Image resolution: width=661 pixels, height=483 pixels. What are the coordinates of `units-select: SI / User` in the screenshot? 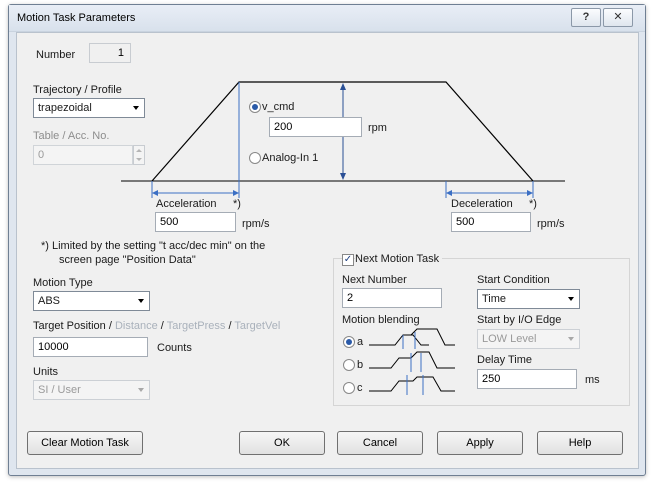 It's located at (91, 390).